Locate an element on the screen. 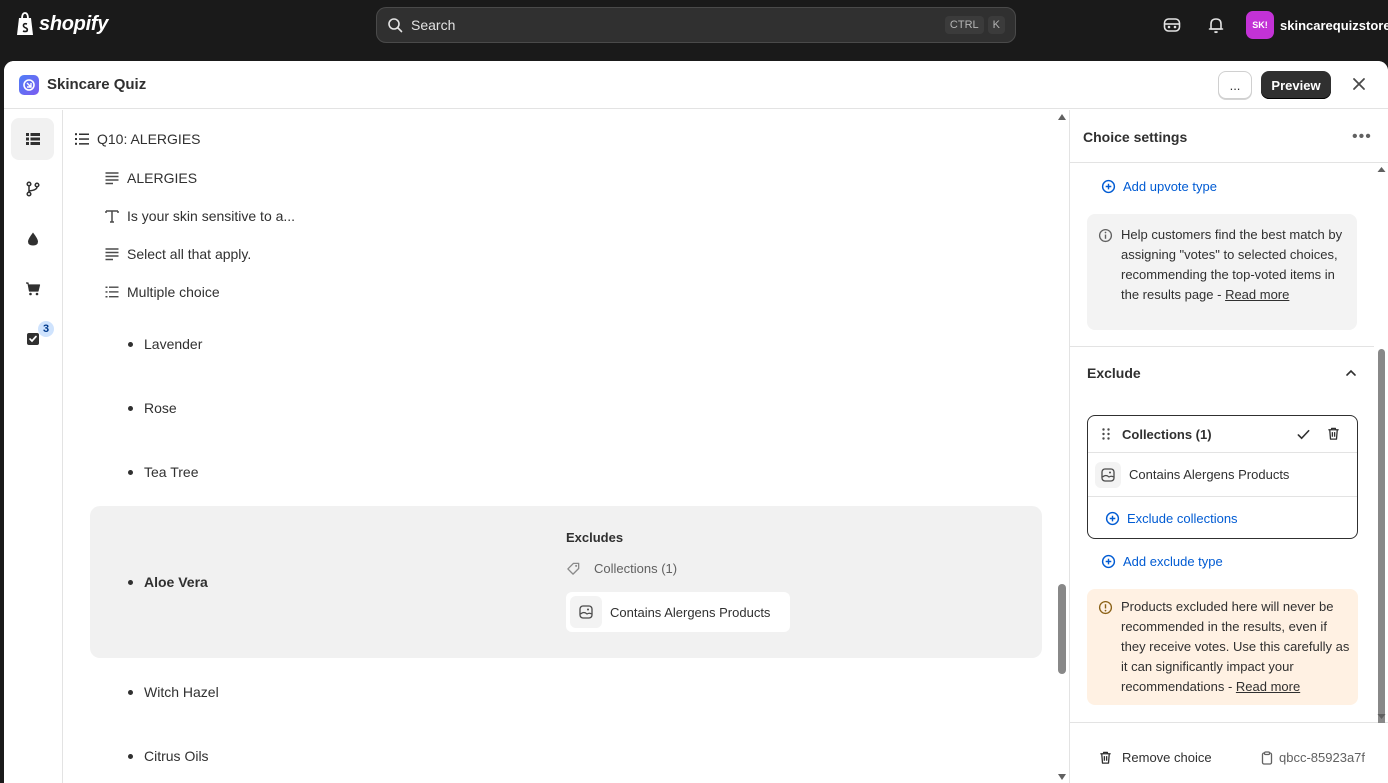  rail-drop-button is located at coordinates (32, 239).